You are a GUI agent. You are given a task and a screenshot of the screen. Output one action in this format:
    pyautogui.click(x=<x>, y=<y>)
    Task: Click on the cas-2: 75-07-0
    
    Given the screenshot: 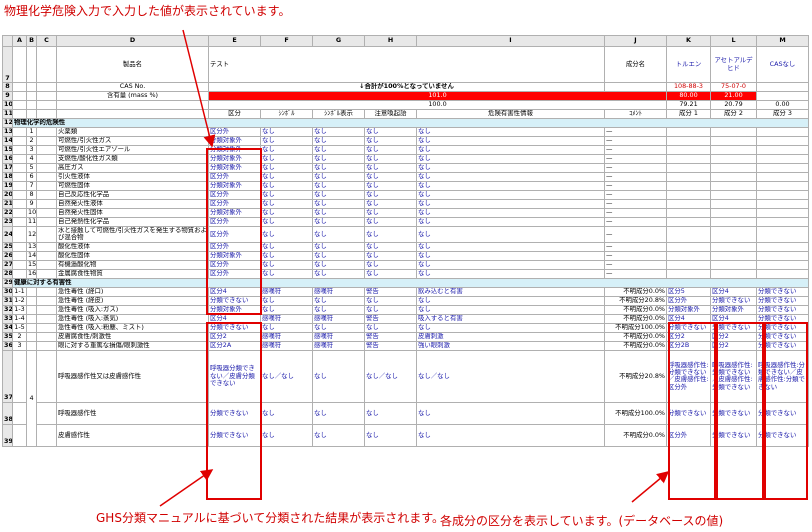 What is the action you would take?
    pyautogui.click(x=733, y=87)
    